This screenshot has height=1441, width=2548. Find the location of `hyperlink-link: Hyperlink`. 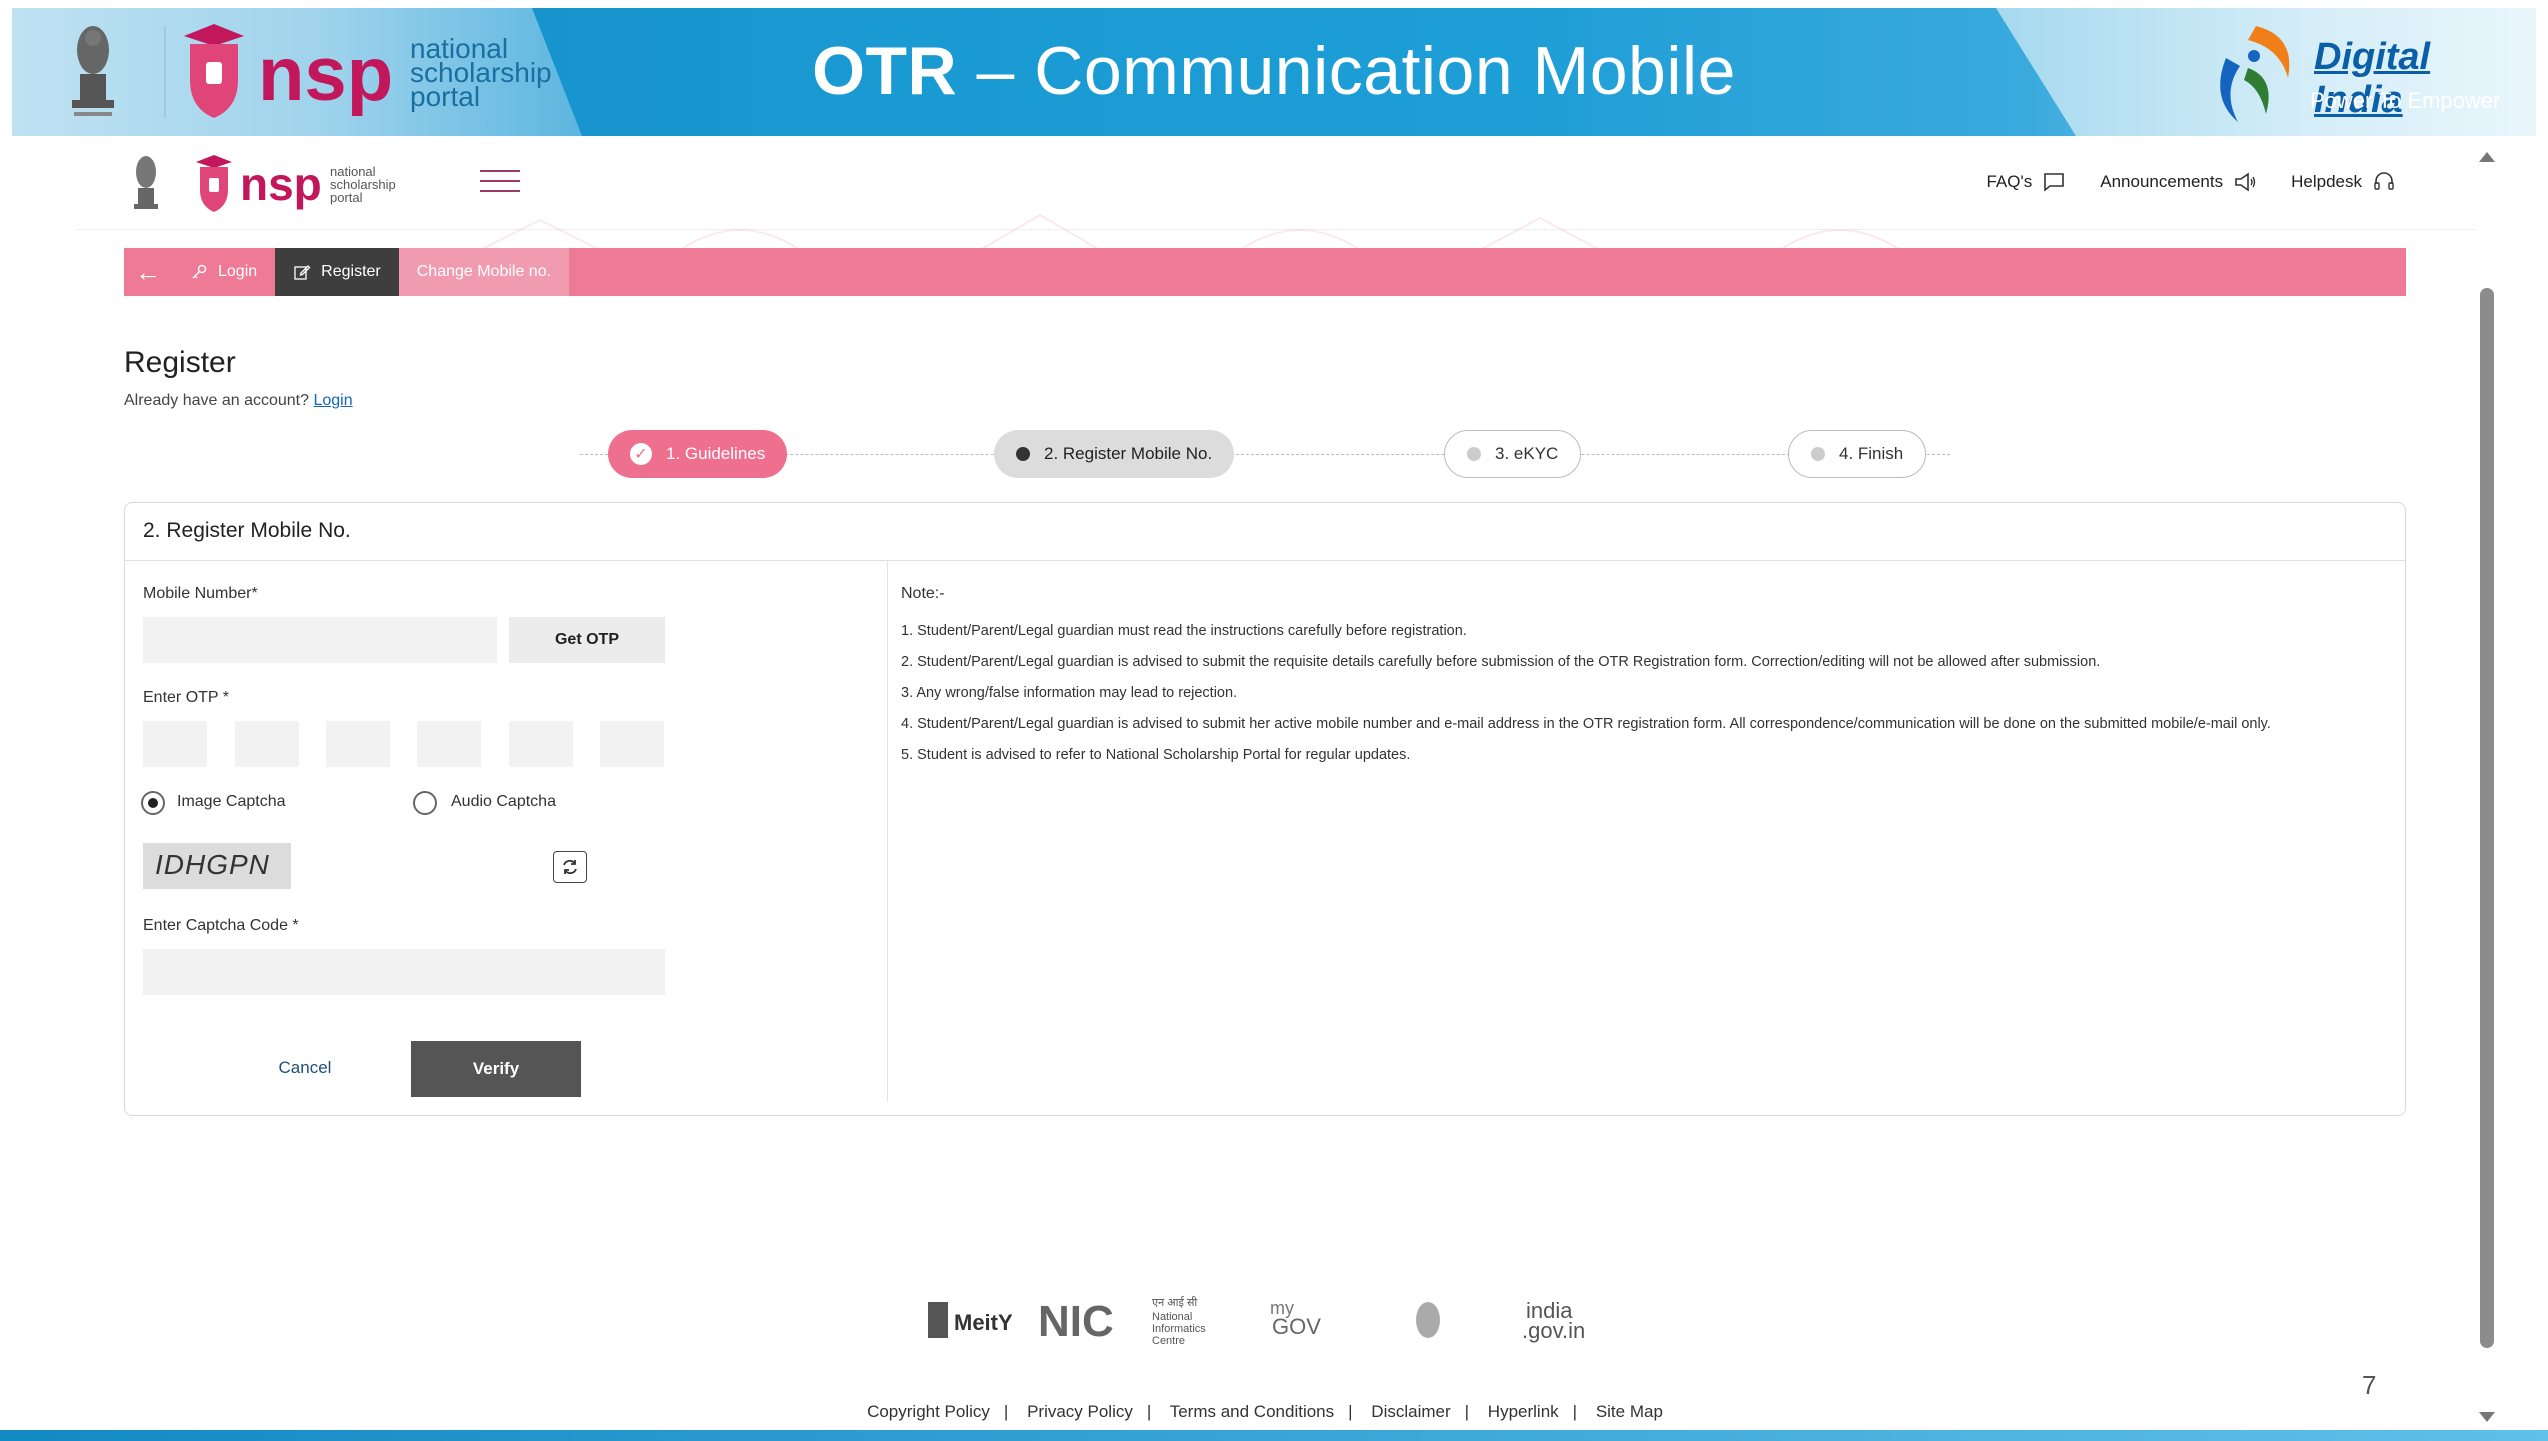

hyperlink-link: Hyperlink is located at coordinates (1523, 1411).